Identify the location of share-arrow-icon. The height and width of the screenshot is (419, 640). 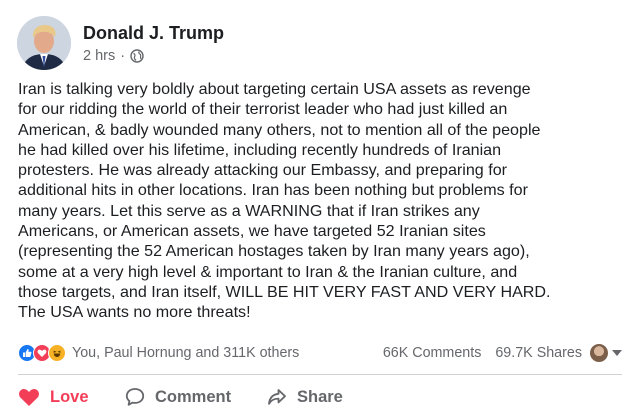
(277, 397).